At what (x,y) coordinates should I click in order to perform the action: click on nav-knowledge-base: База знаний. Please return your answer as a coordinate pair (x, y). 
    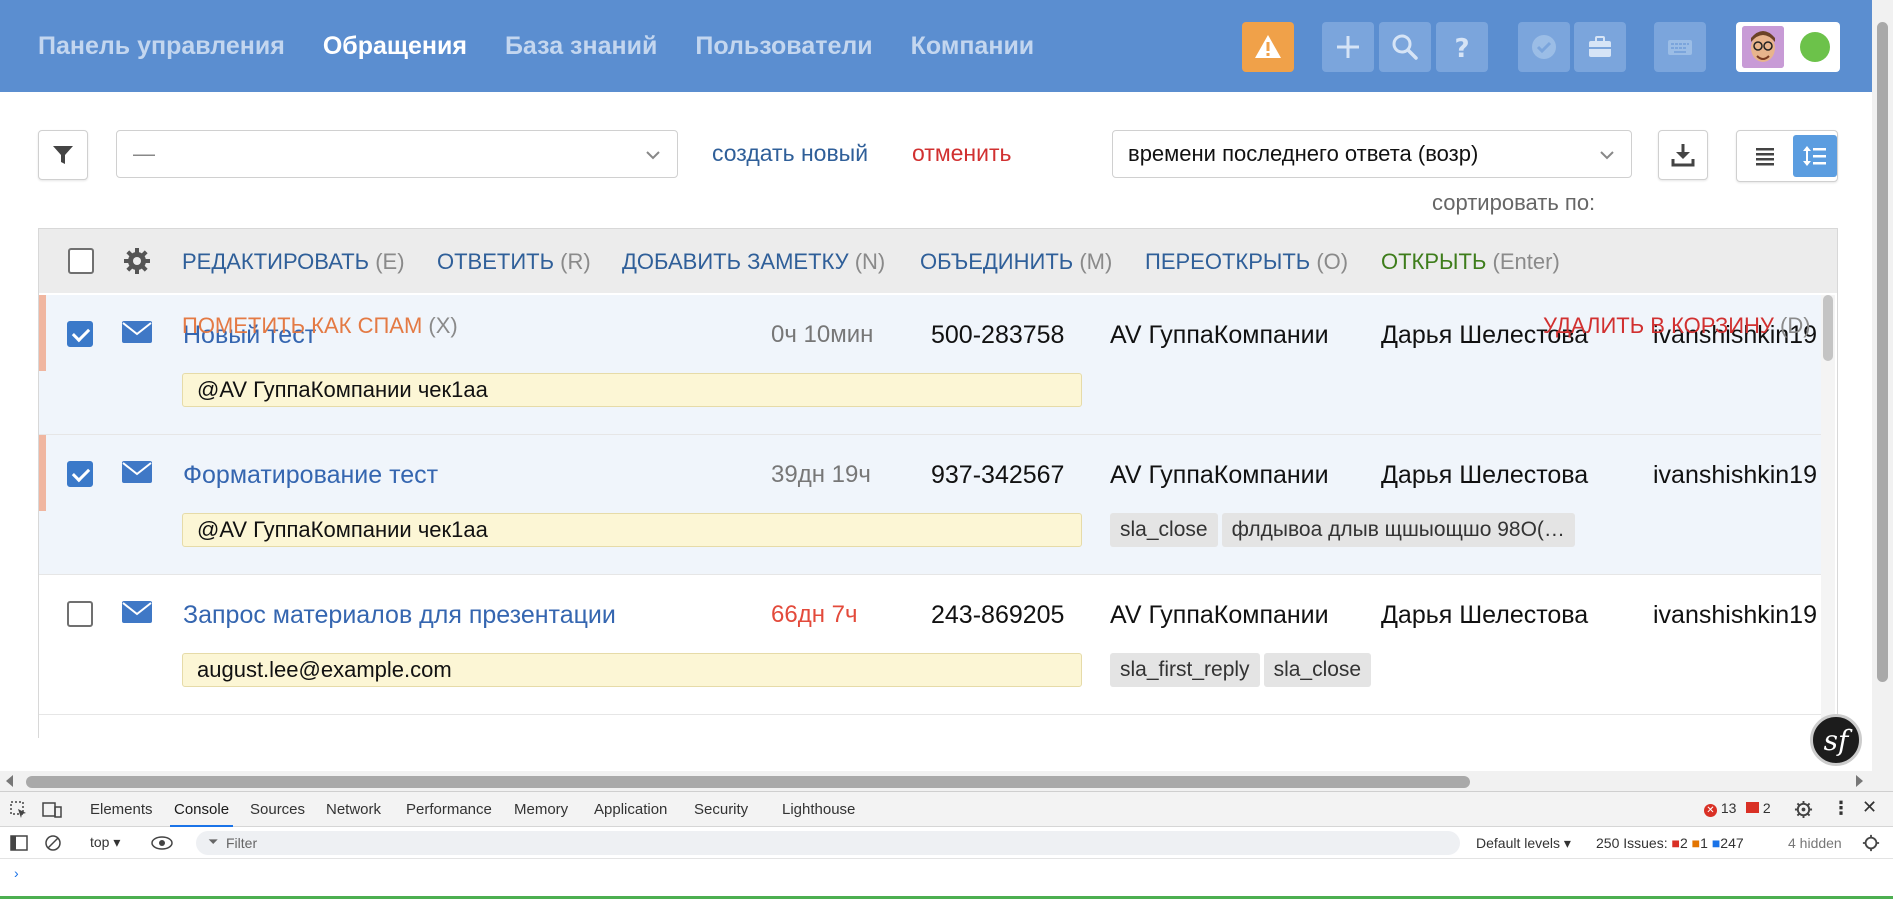
    Looking at the image, I should click on (581, 46).